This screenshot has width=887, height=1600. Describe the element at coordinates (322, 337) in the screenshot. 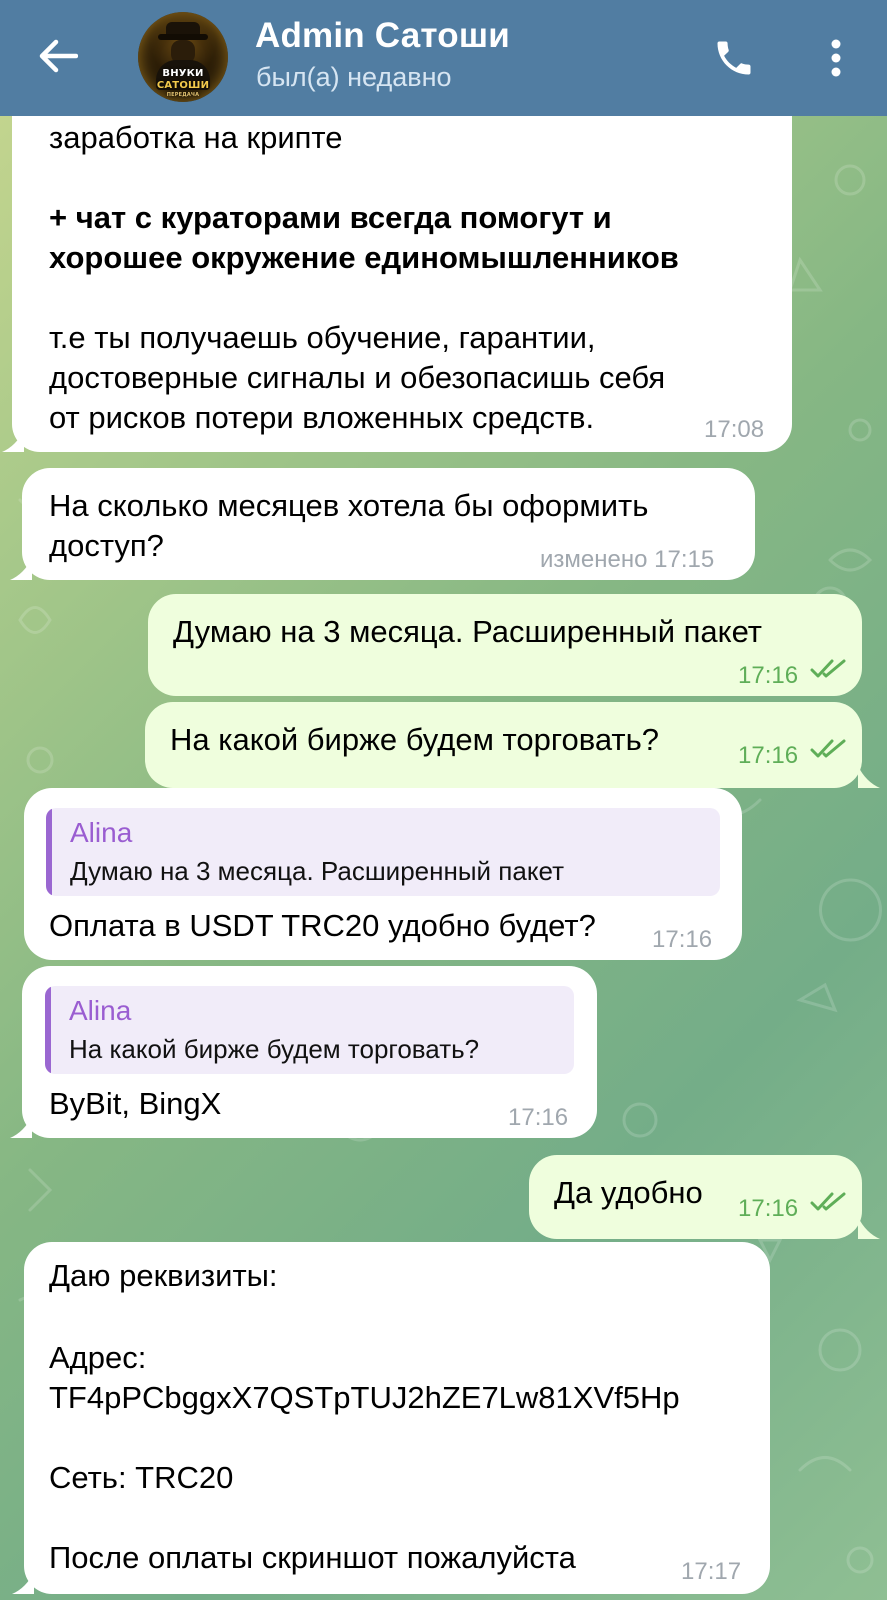

I see `message-line: т.е ты получаешь обучение, гарантии,` at that location.